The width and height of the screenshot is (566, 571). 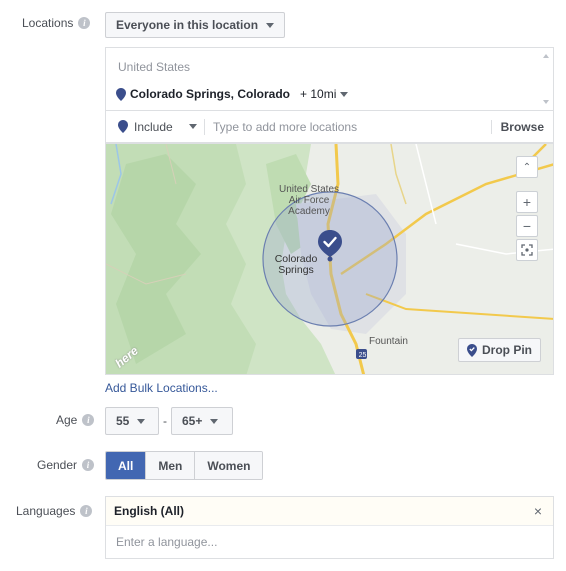 I want to click on language-search-input, so click(x=314, y=542).